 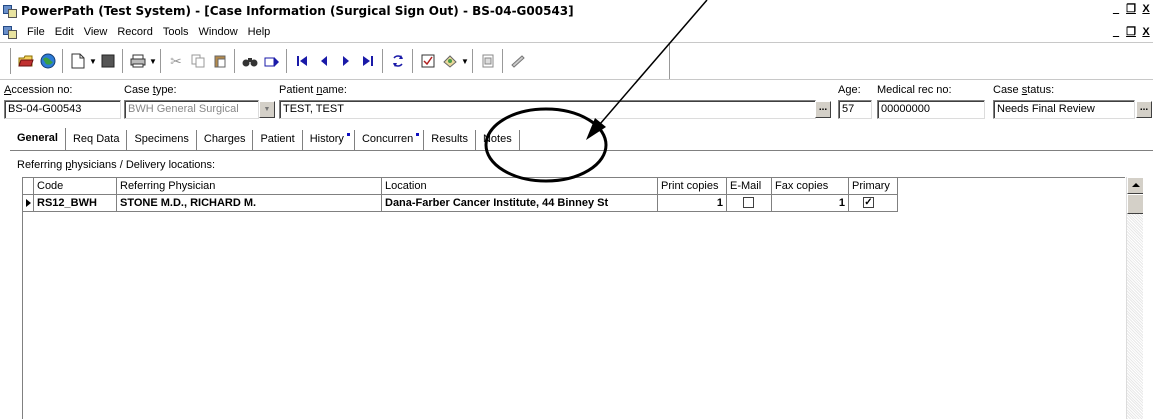 What do you see at coordinates (176, 32) in the screenshot?
I see `menu-tools: Tools` at bounding box center [176, 32].